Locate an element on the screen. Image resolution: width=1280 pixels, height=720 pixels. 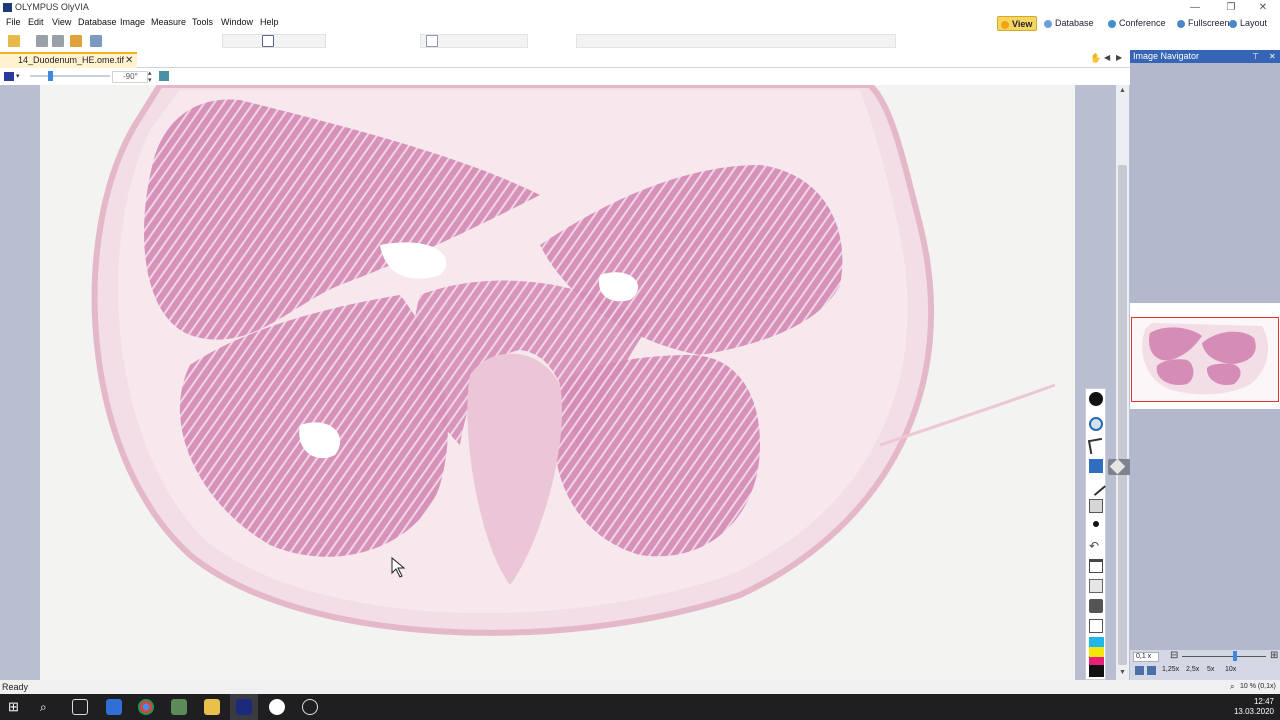
task-view-icon is located at coordinates (80, 707).